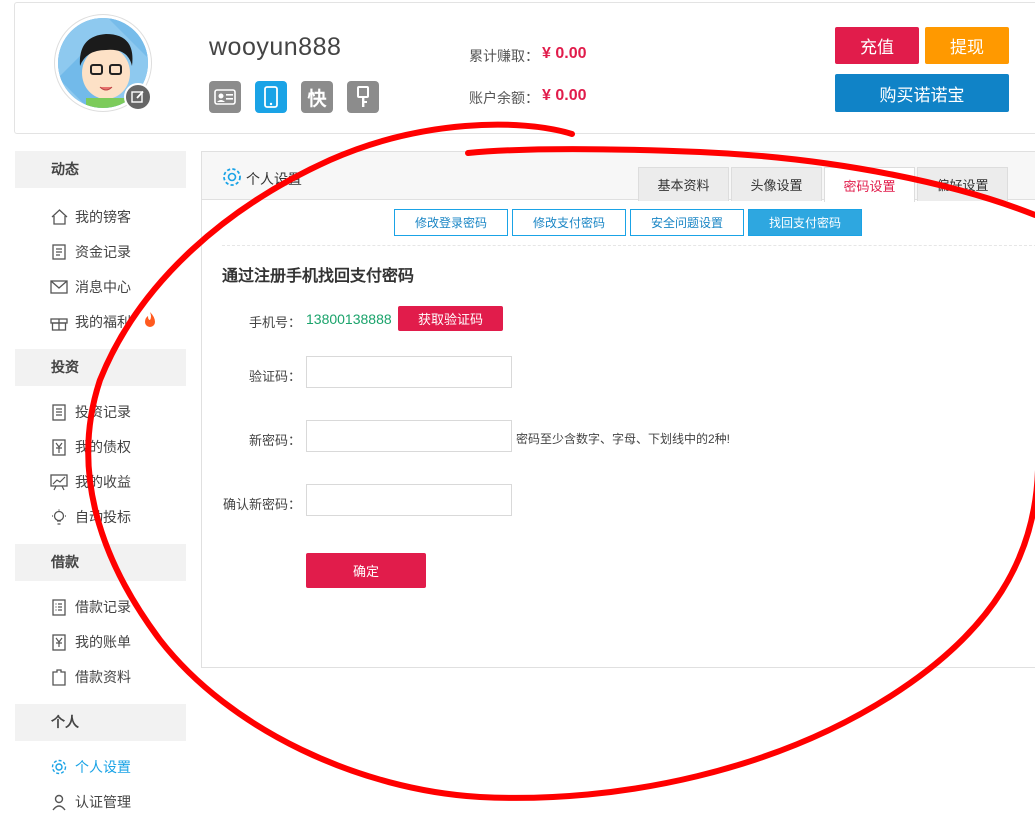 This screenshot has width=1035, height=813. I want to click on sidebar-item-my-bangke: 我的镑客, so click(90, 217).